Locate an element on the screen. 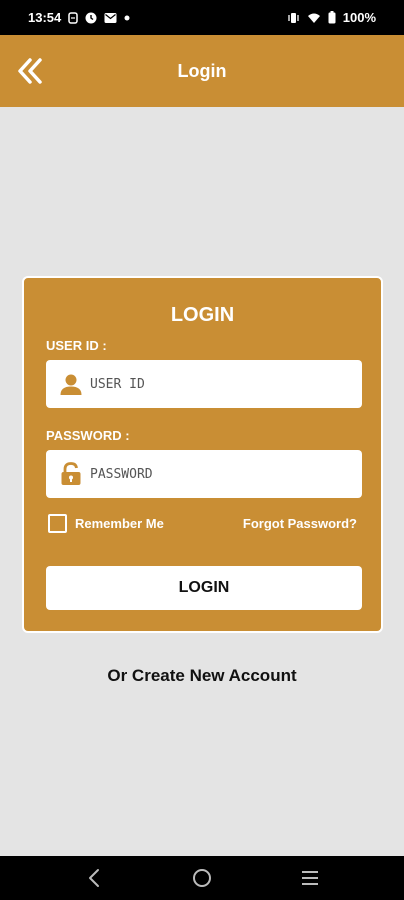 The height and width of the screenshot is (900, 404). password-input is located at coordinates (226, 474).